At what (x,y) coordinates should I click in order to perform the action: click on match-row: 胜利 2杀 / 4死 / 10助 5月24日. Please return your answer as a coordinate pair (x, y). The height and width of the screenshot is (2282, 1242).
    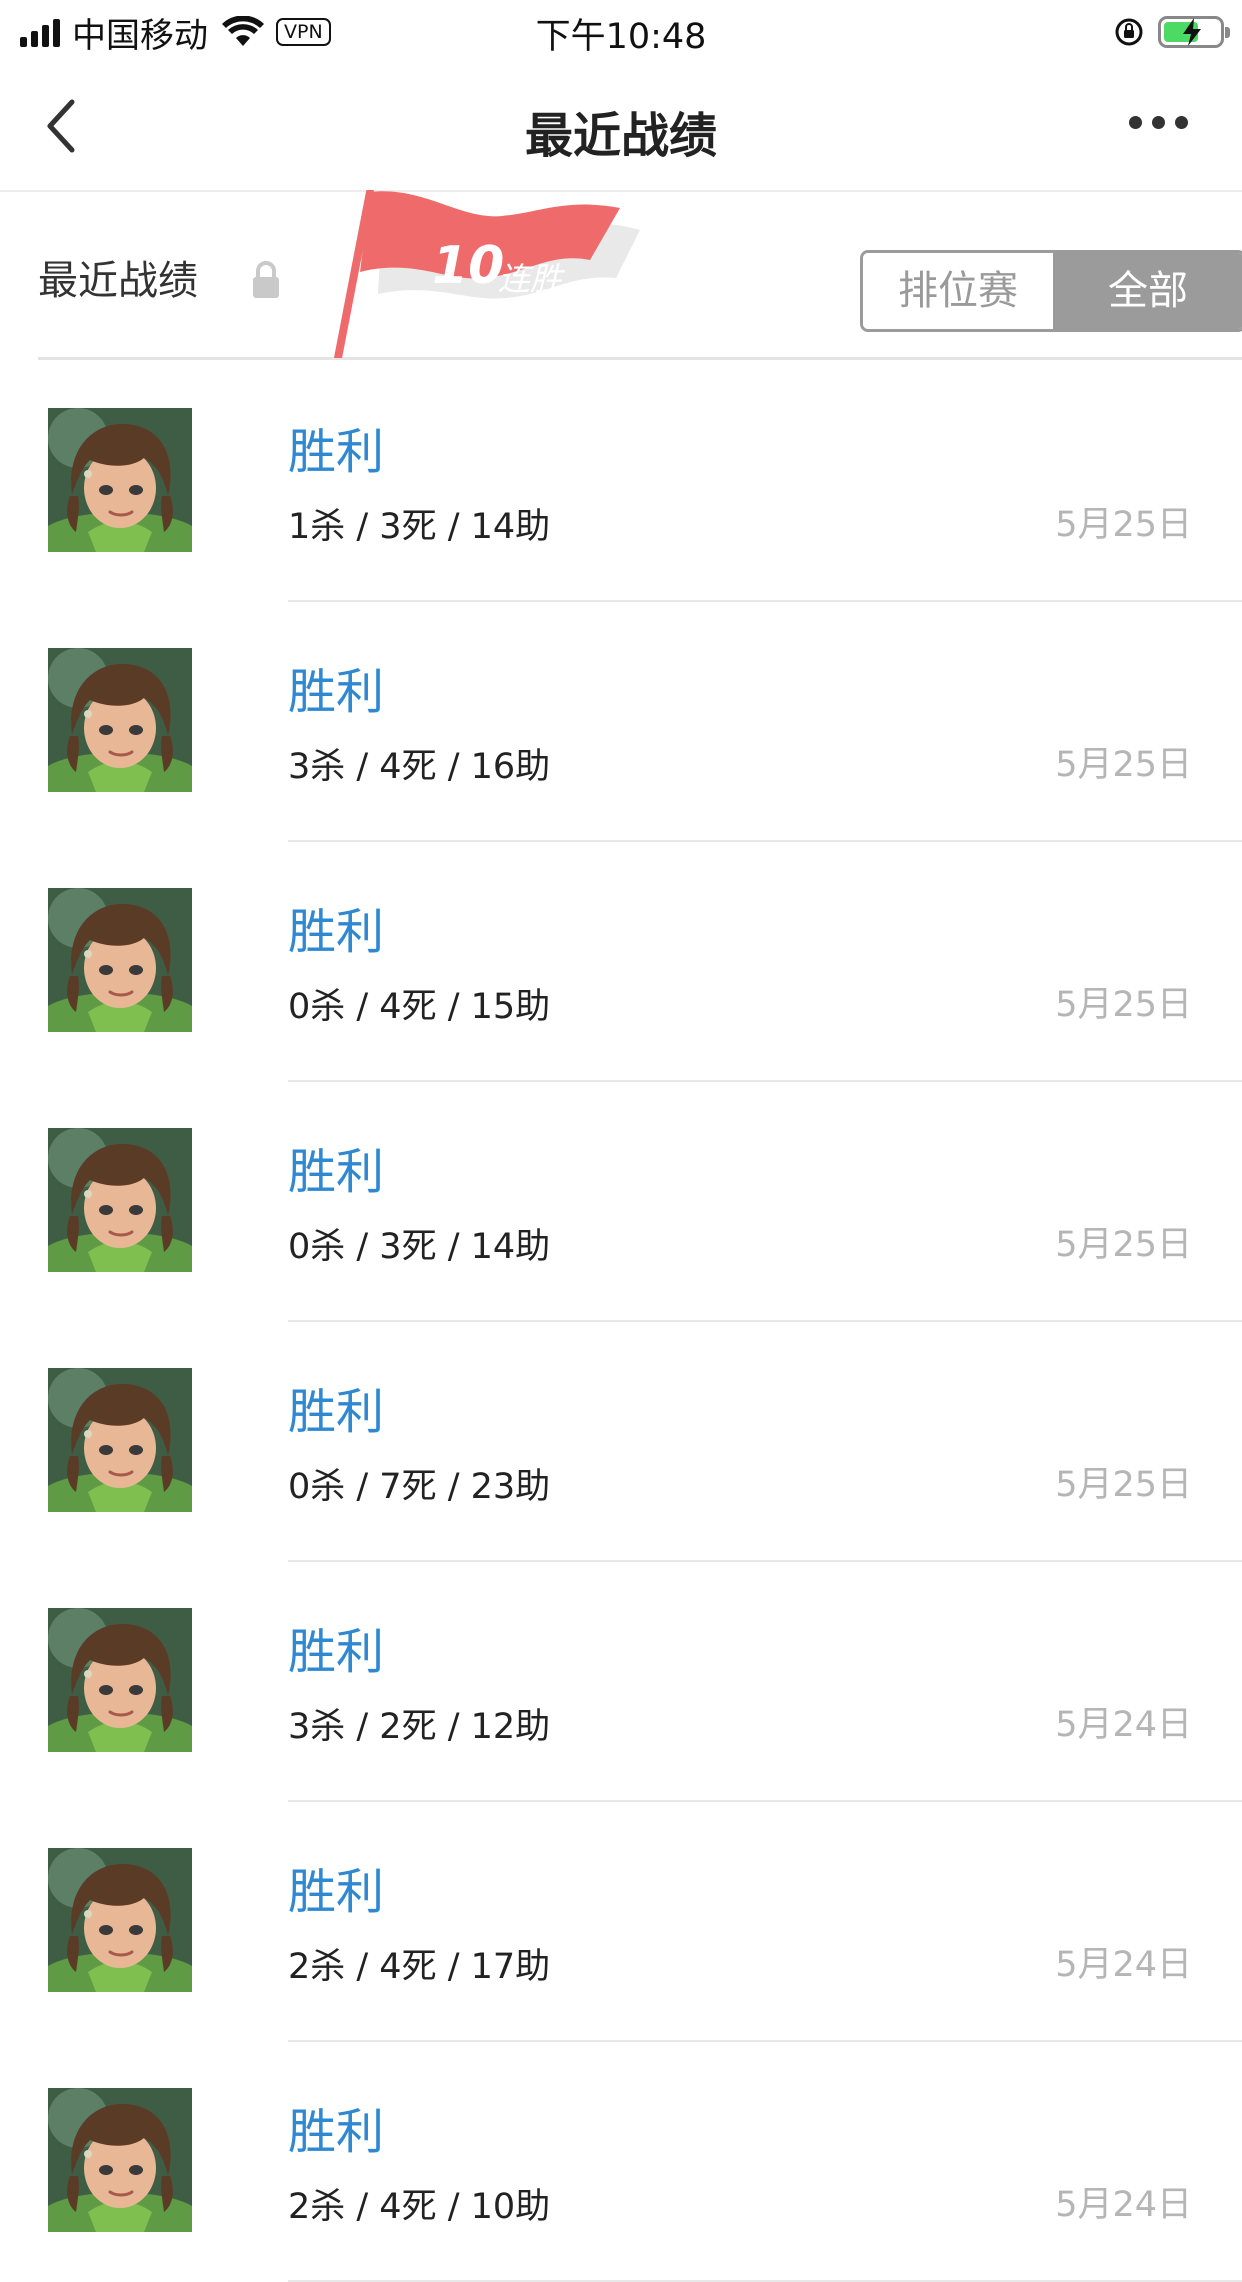
    Looking at the image, I should click on (621, 2162).